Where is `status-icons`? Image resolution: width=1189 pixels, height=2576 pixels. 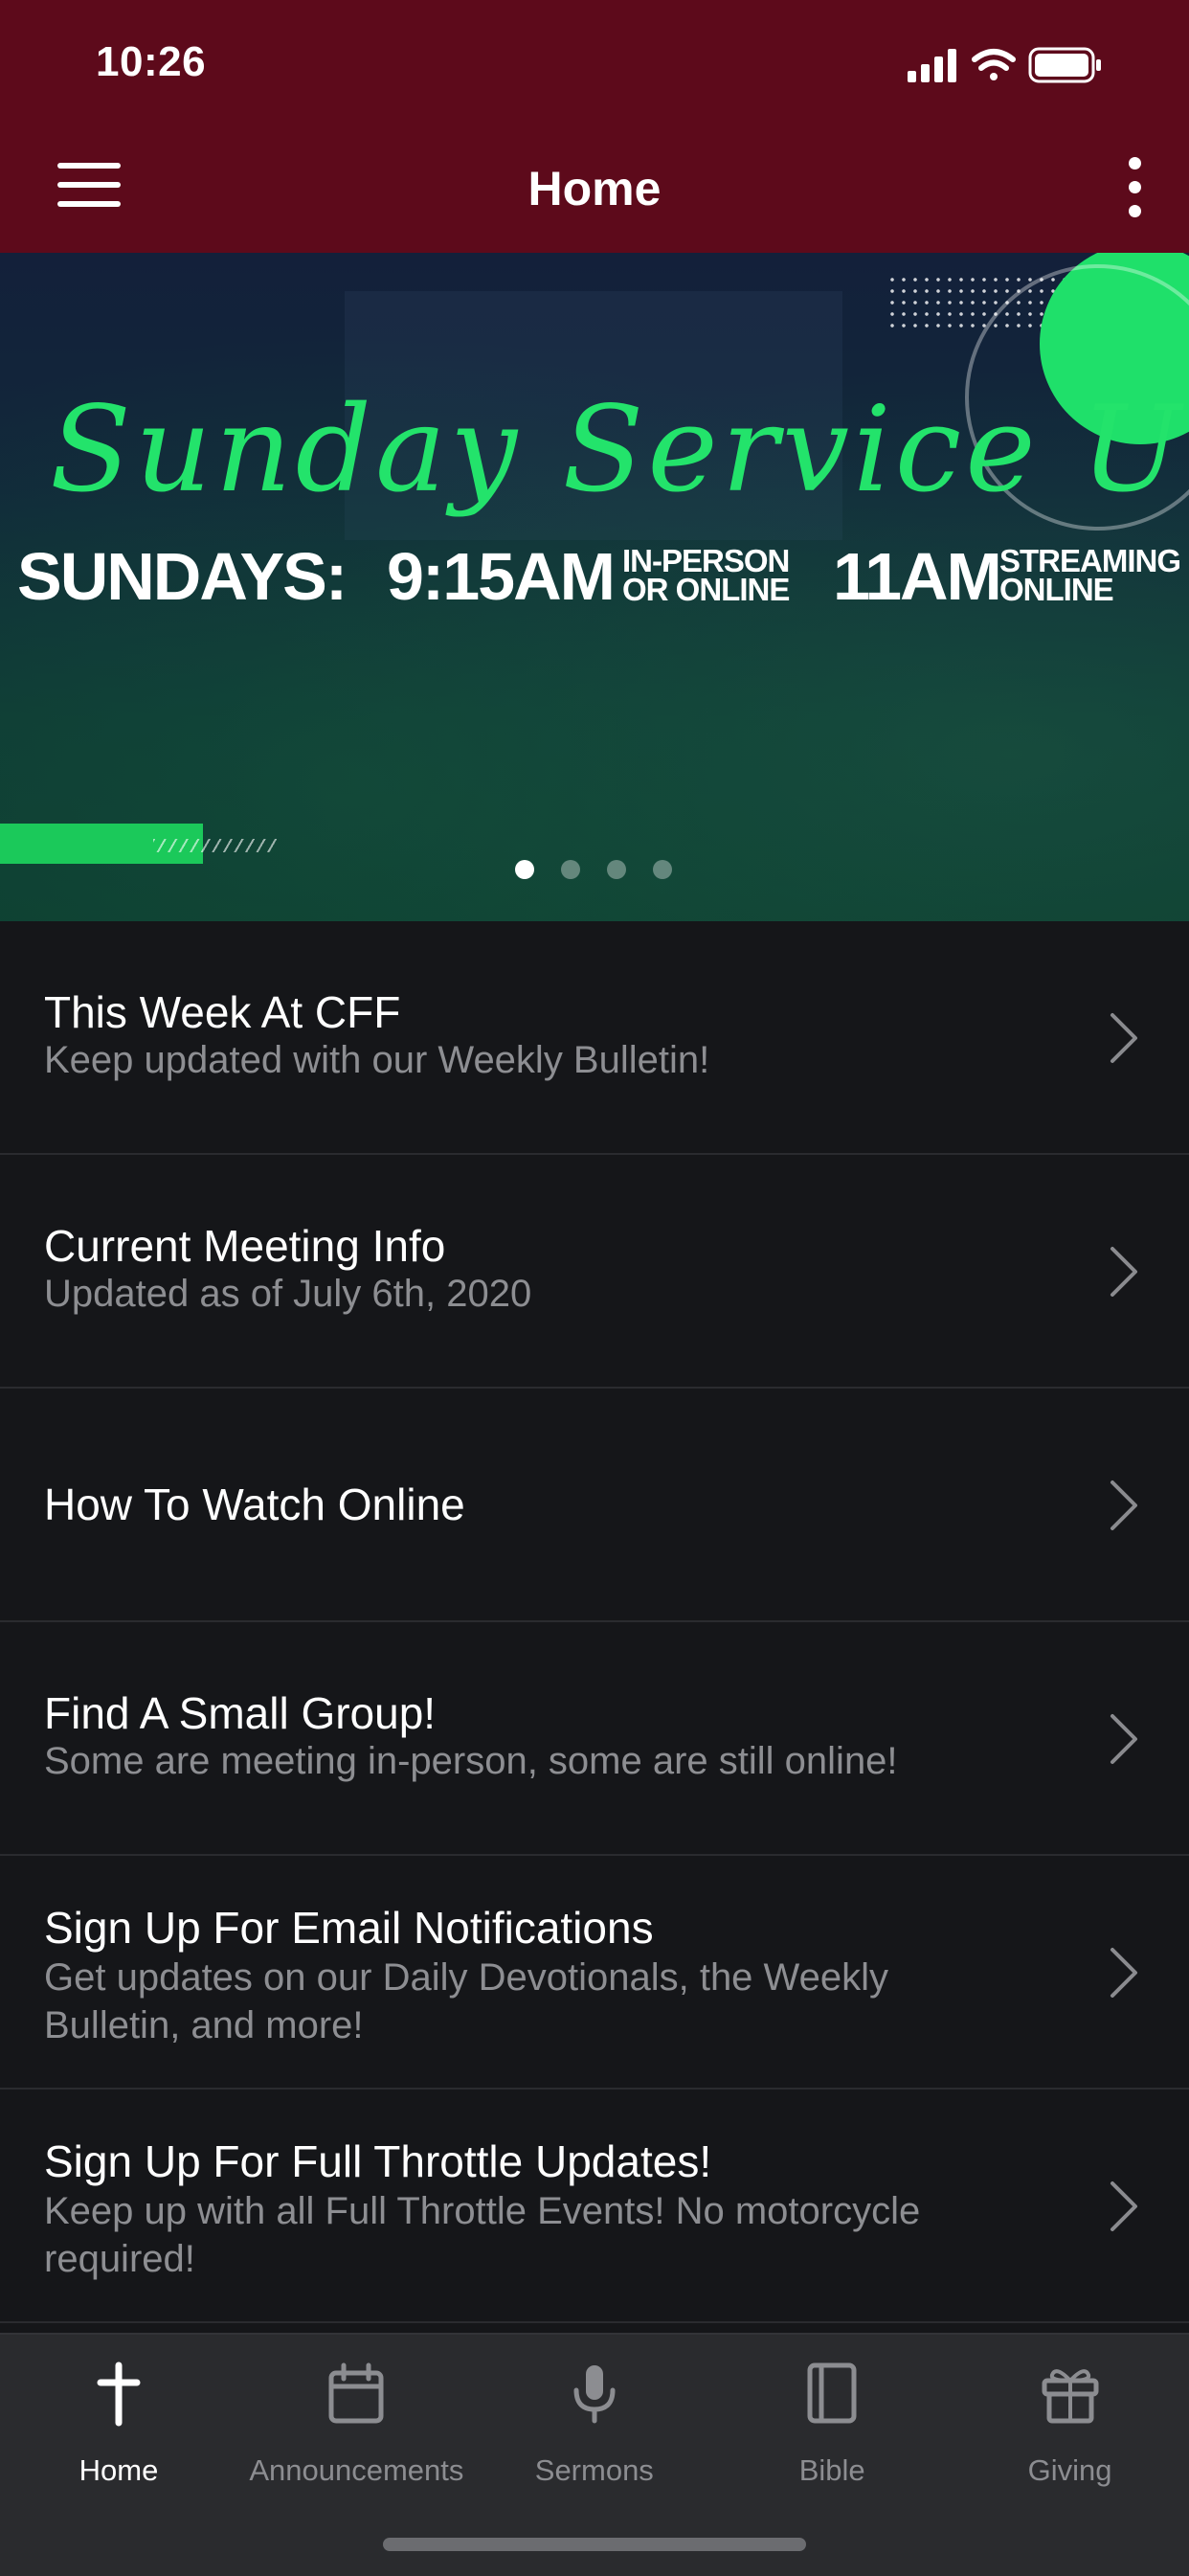
status-icons is located at coordinates (1004, 65).